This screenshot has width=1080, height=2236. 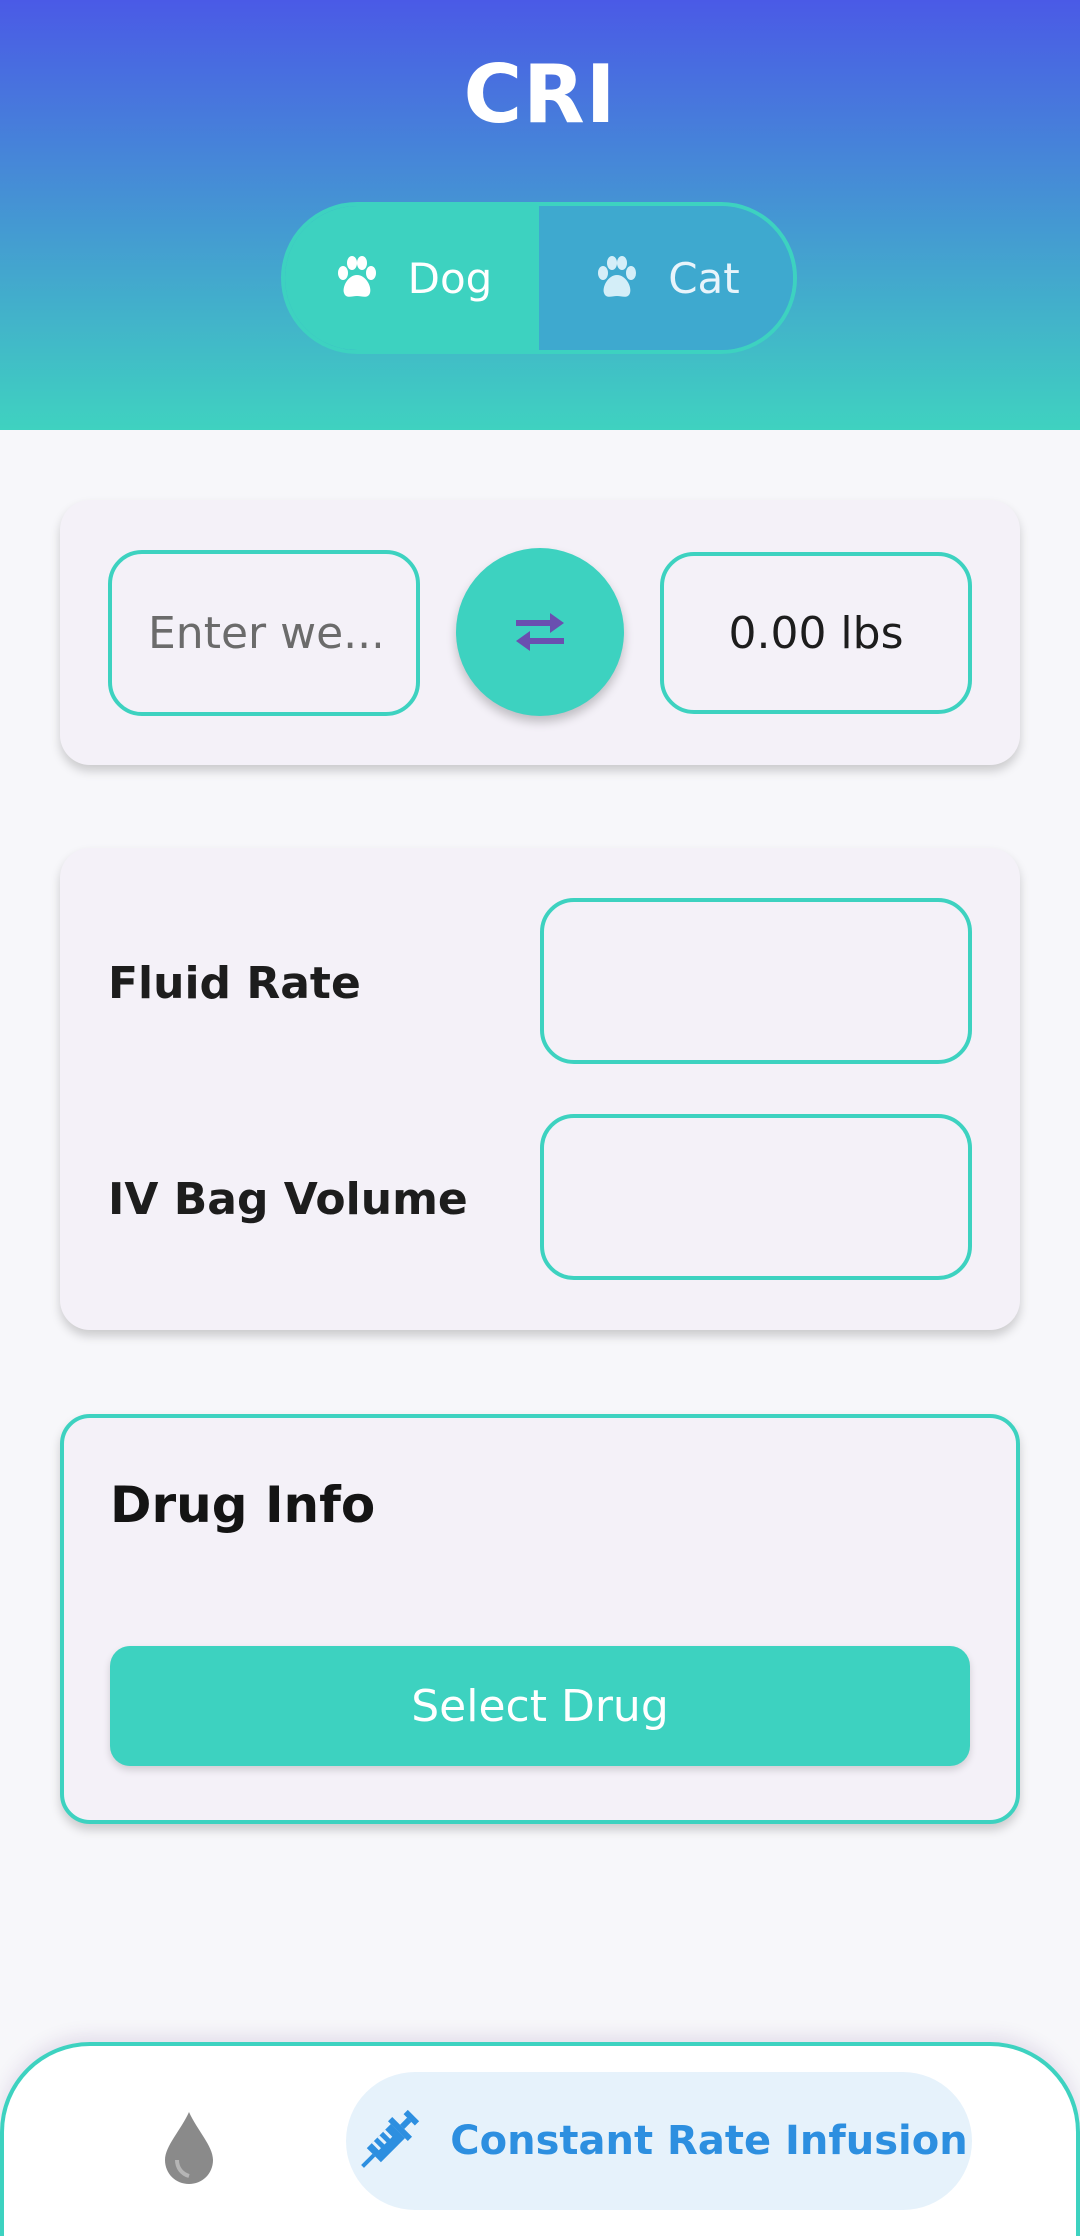 I want to click on species-option-cat: Cat, so click(x=666, y=278).